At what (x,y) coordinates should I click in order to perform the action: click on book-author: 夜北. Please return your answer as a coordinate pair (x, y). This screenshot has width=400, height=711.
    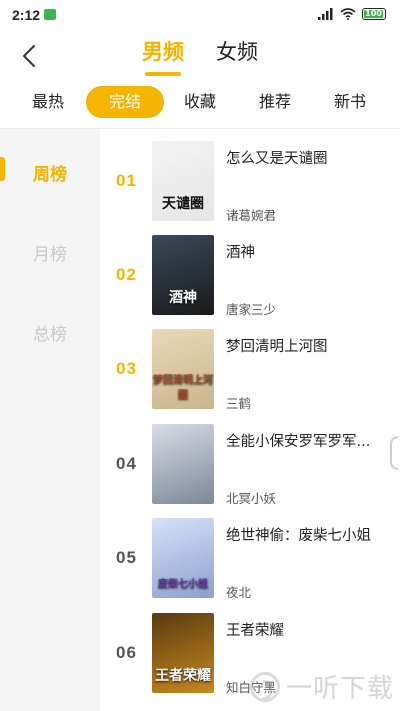
    Looking at the image, I should click on (239, 592).